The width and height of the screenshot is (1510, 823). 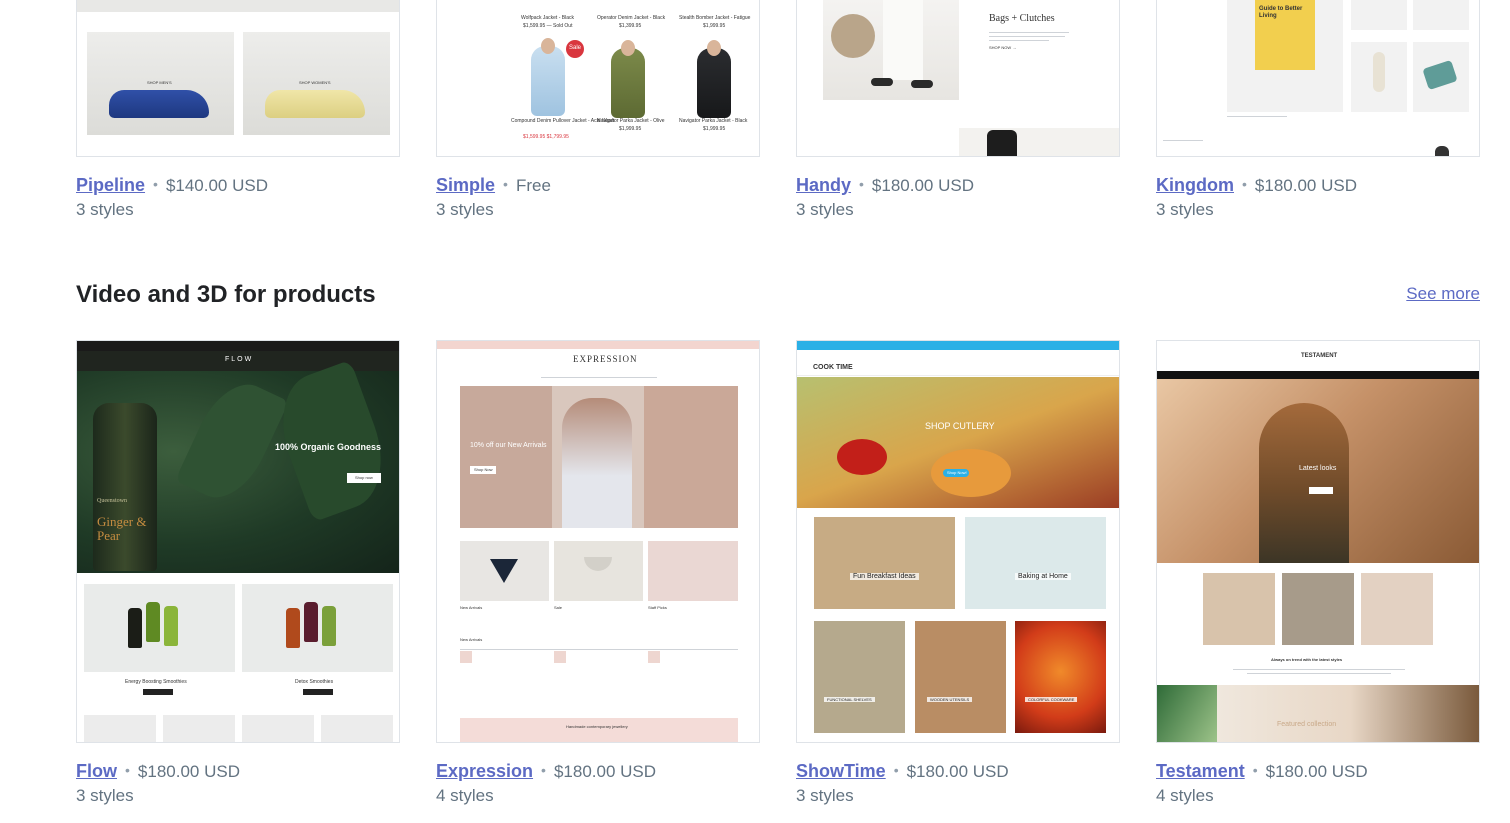 I want to click on preview-image-men: SHOP MEN'S, so click(x=160, y=83).